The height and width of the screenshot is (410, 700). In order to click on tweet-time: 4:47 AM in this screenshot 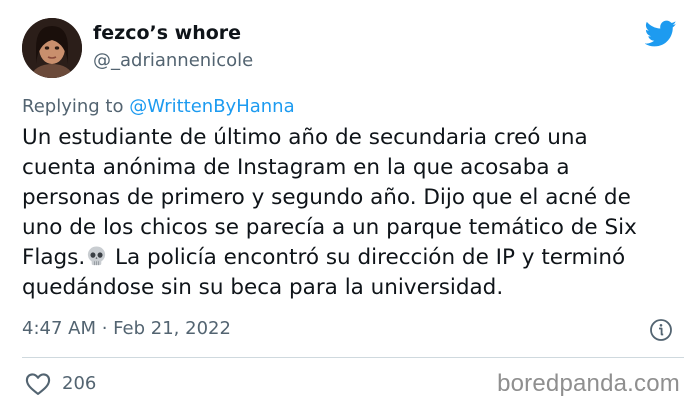, I will do `click(59, 328)`.